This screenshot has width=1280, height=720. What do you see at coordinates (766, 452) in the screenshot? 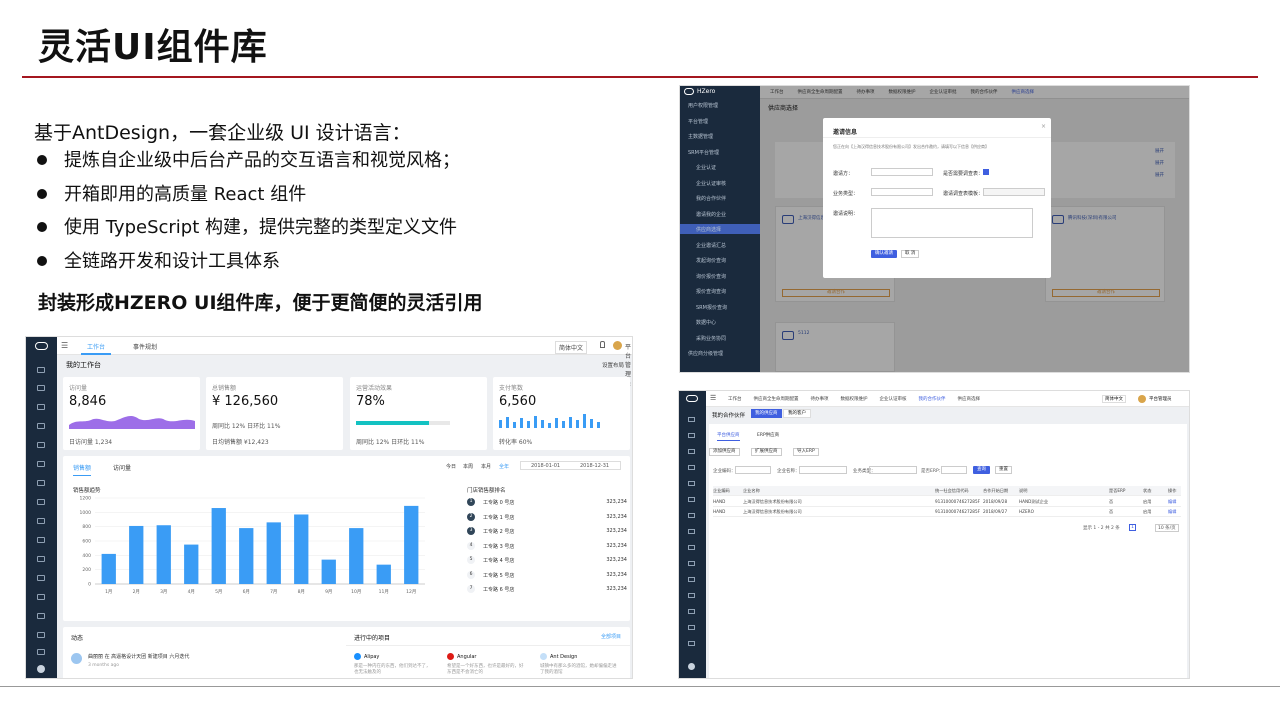
I see `extend-supplier-button: 扩展供应商` at bounding box center [766, 452].